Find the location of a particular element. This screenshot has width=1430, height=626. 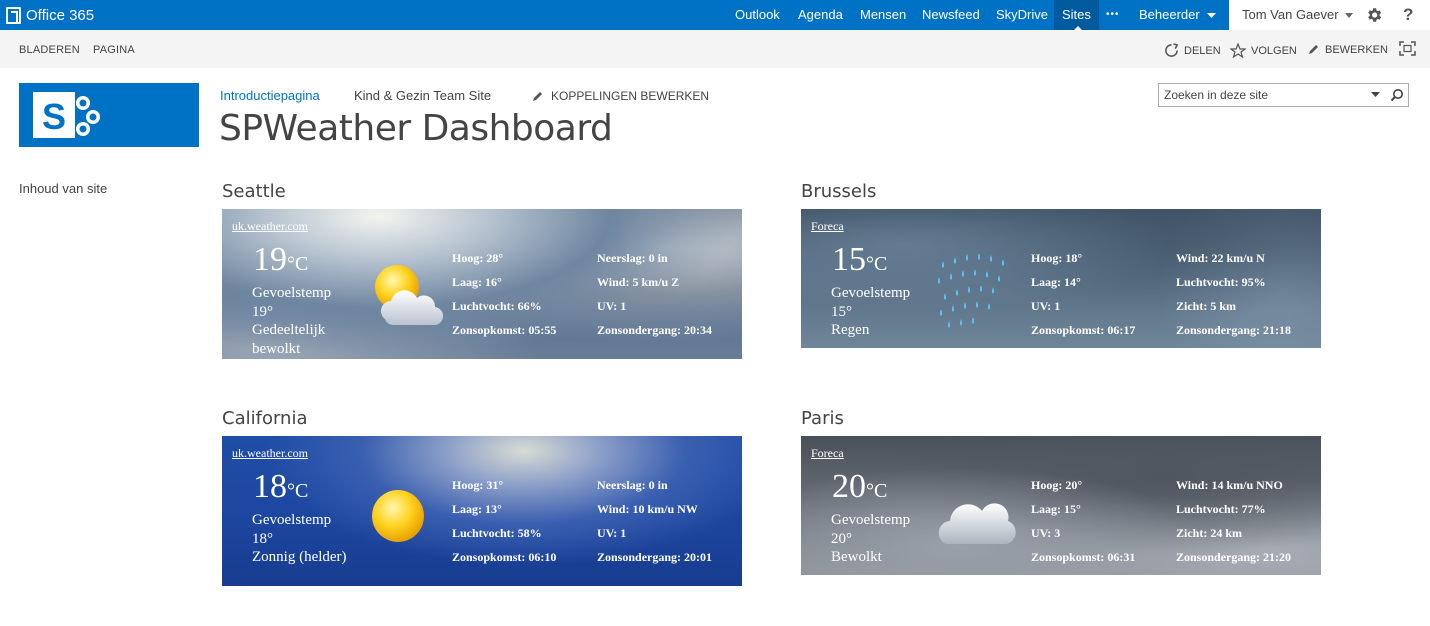

suite-link-skydrive: SkyDrive is located at coordinates (1022, 15).